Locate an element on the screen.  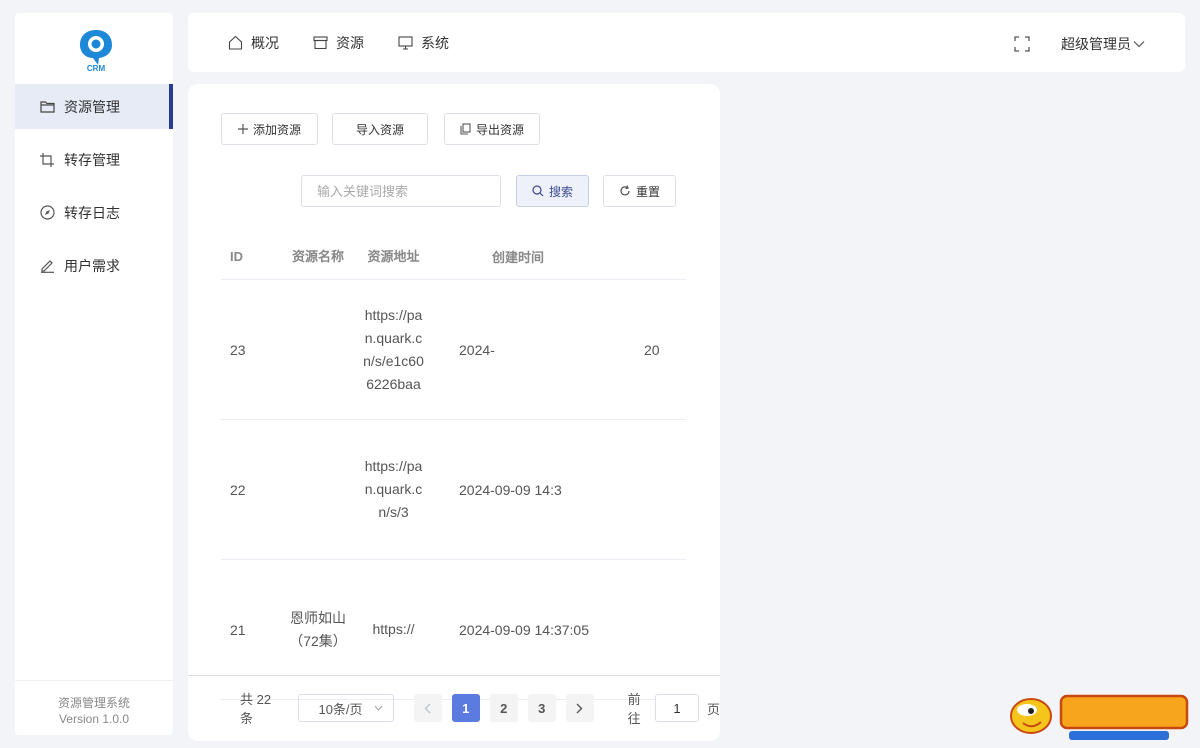
cell-name: 恩师如山（72集） is located at coordinates (318, 629).